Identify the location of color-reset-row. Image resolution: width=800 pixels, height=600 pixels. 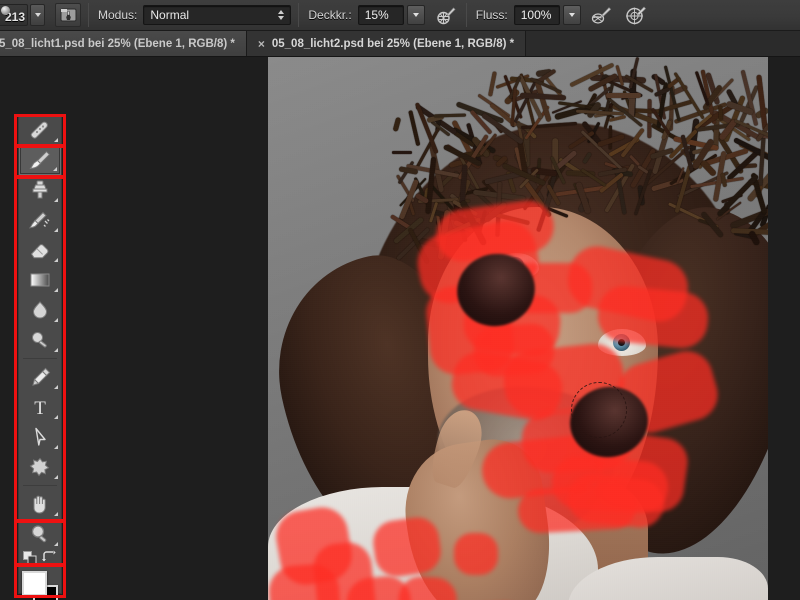
(40, 558).